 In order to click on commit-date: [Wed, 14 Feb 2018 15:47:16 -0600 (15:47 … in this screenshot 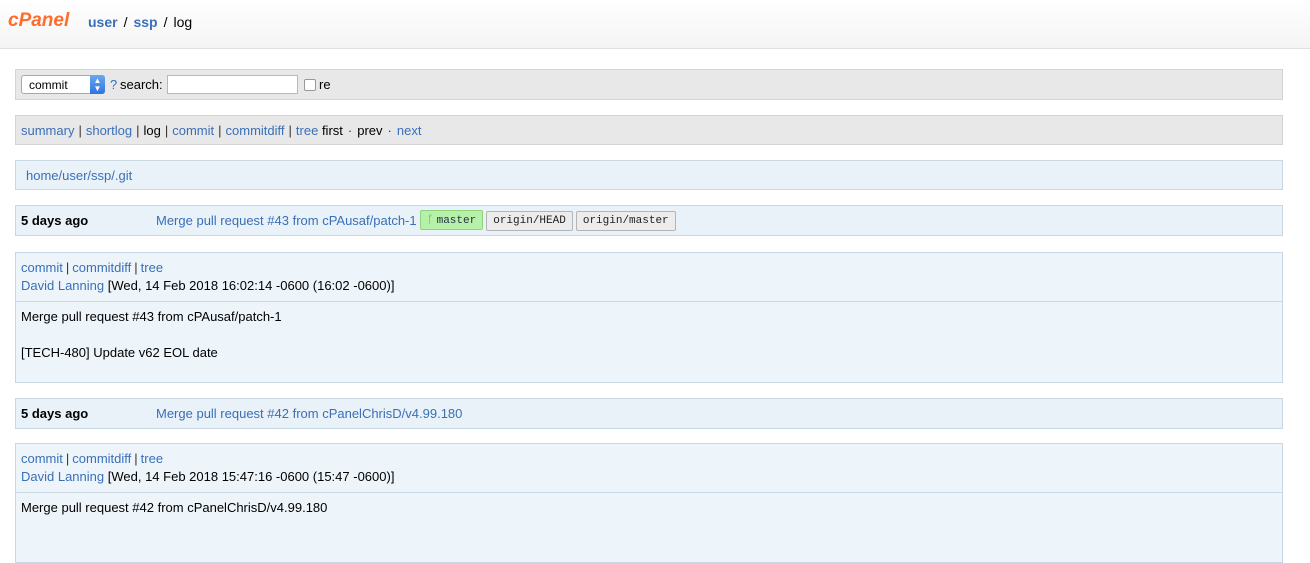, I will do `click(251, 476)`.